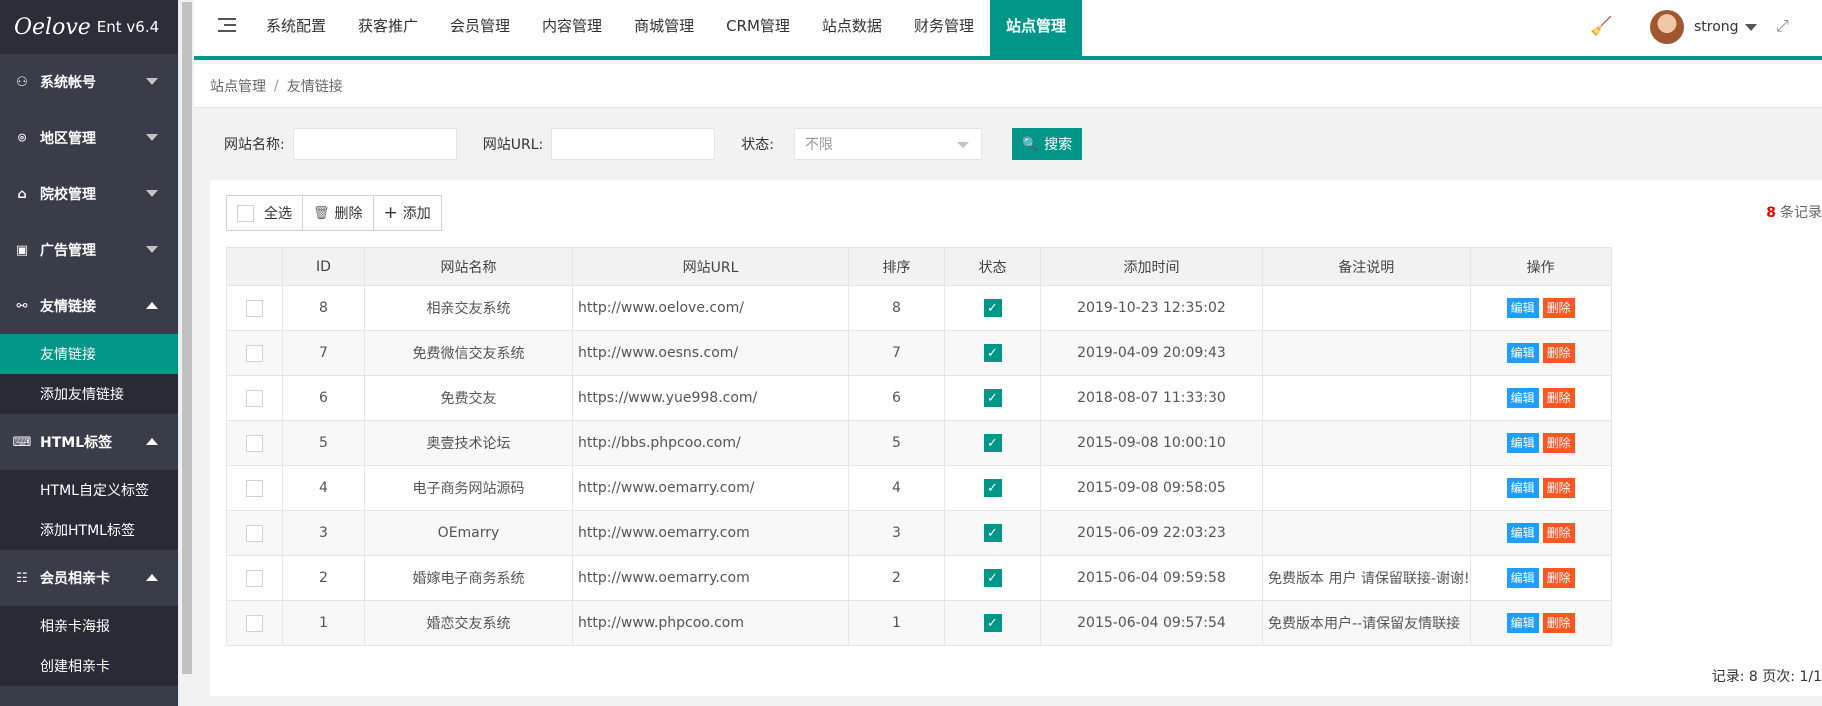 This screenshot has height=706, width=1822. Describe the element at coordinates (68, 307) in the screenshot. I see `sidebar-group-label: 友情链接` at that location.